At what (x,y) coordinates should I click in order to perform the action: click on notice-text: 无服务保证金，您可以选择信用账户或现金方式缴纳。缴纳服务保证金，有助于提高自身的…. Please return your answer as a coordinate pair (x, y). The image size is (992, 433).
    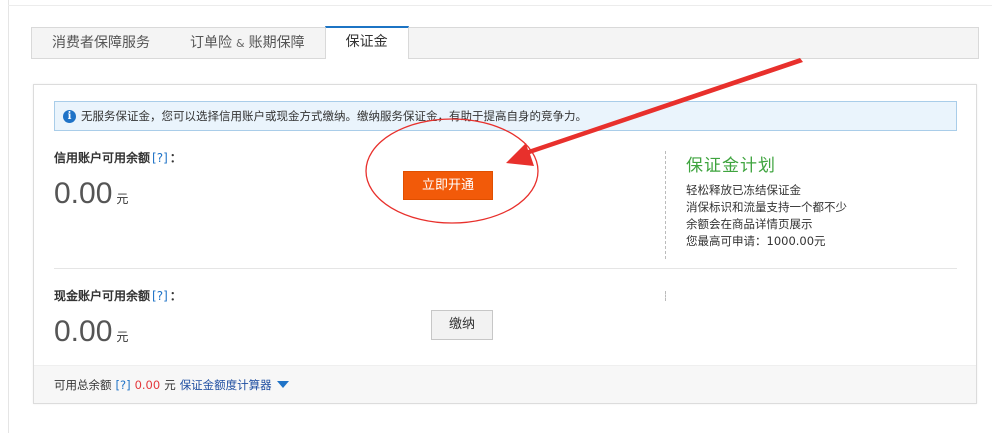
    Looking at the image, I should click on (334, 116).